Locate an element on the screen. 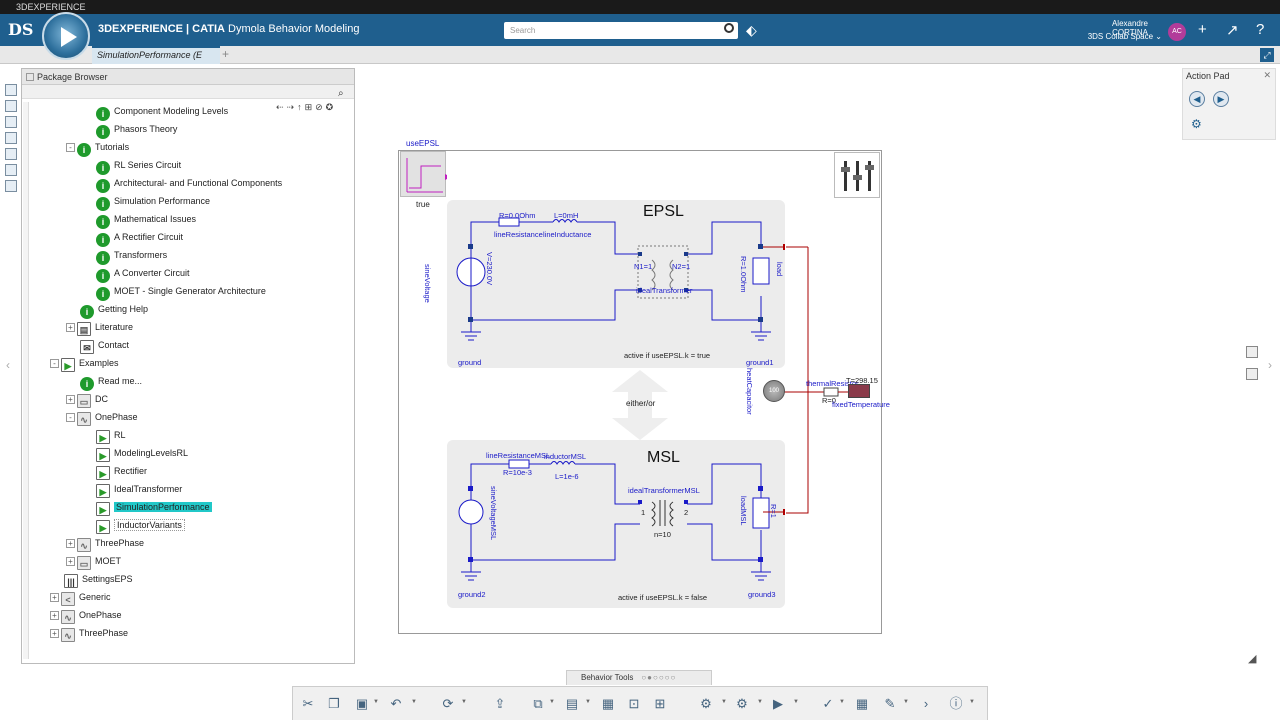  paste-dropdown-icon: ▼ is located at coordinates (376, 702).